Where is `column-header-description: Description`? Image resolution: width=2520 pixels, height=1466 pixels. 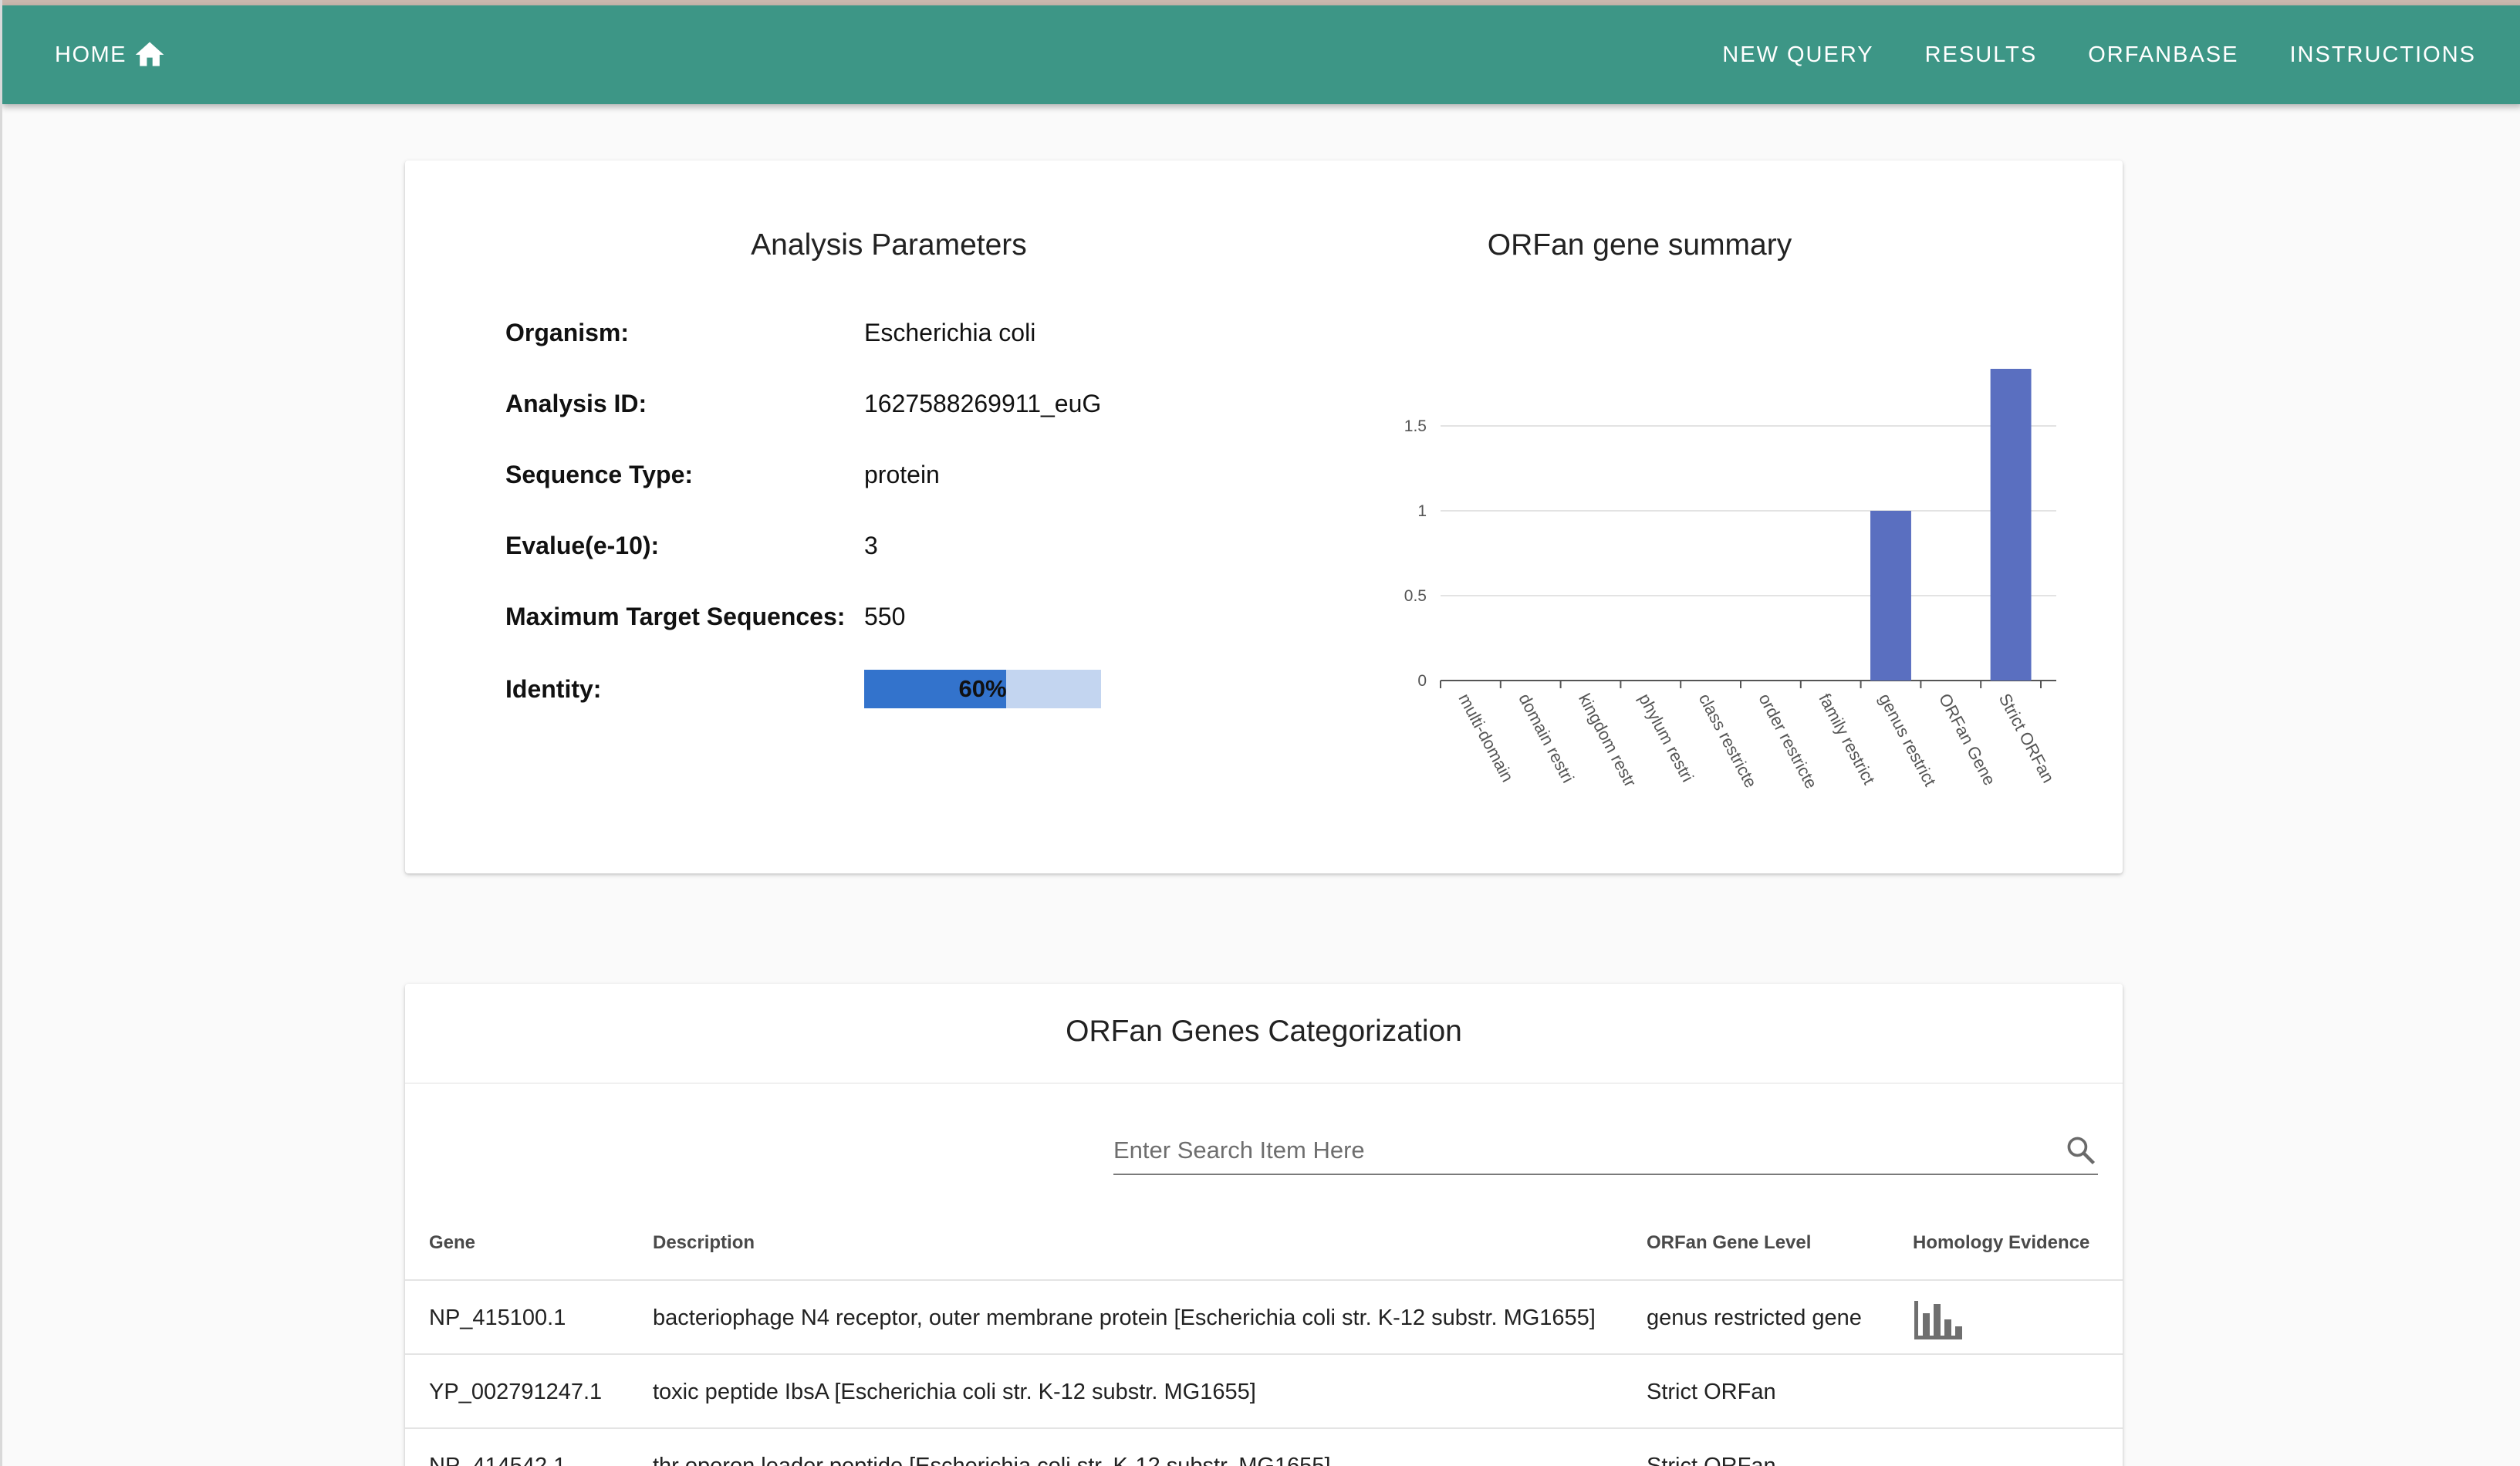
column-header-description: Description is located at coordinates (704, 1243).